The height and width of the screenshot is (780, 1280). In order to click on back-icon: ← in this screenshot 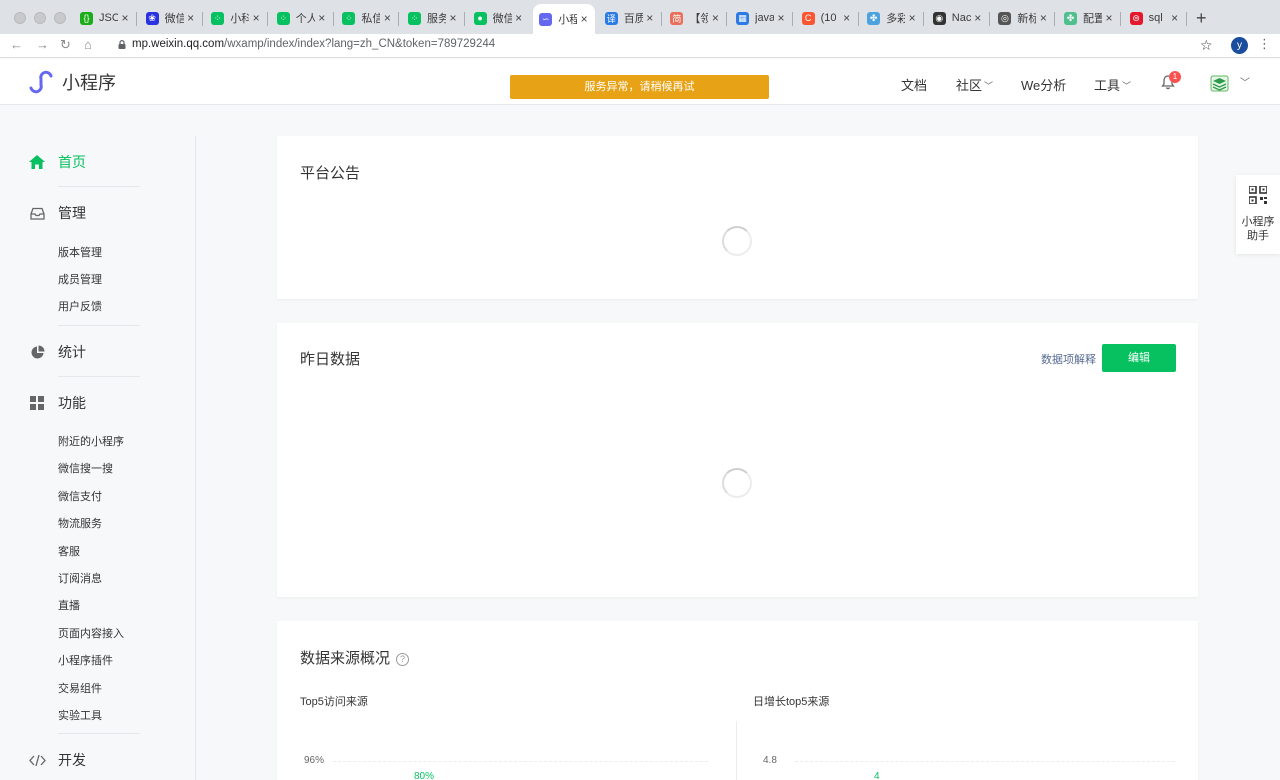, I will do `click(16, 44)`.